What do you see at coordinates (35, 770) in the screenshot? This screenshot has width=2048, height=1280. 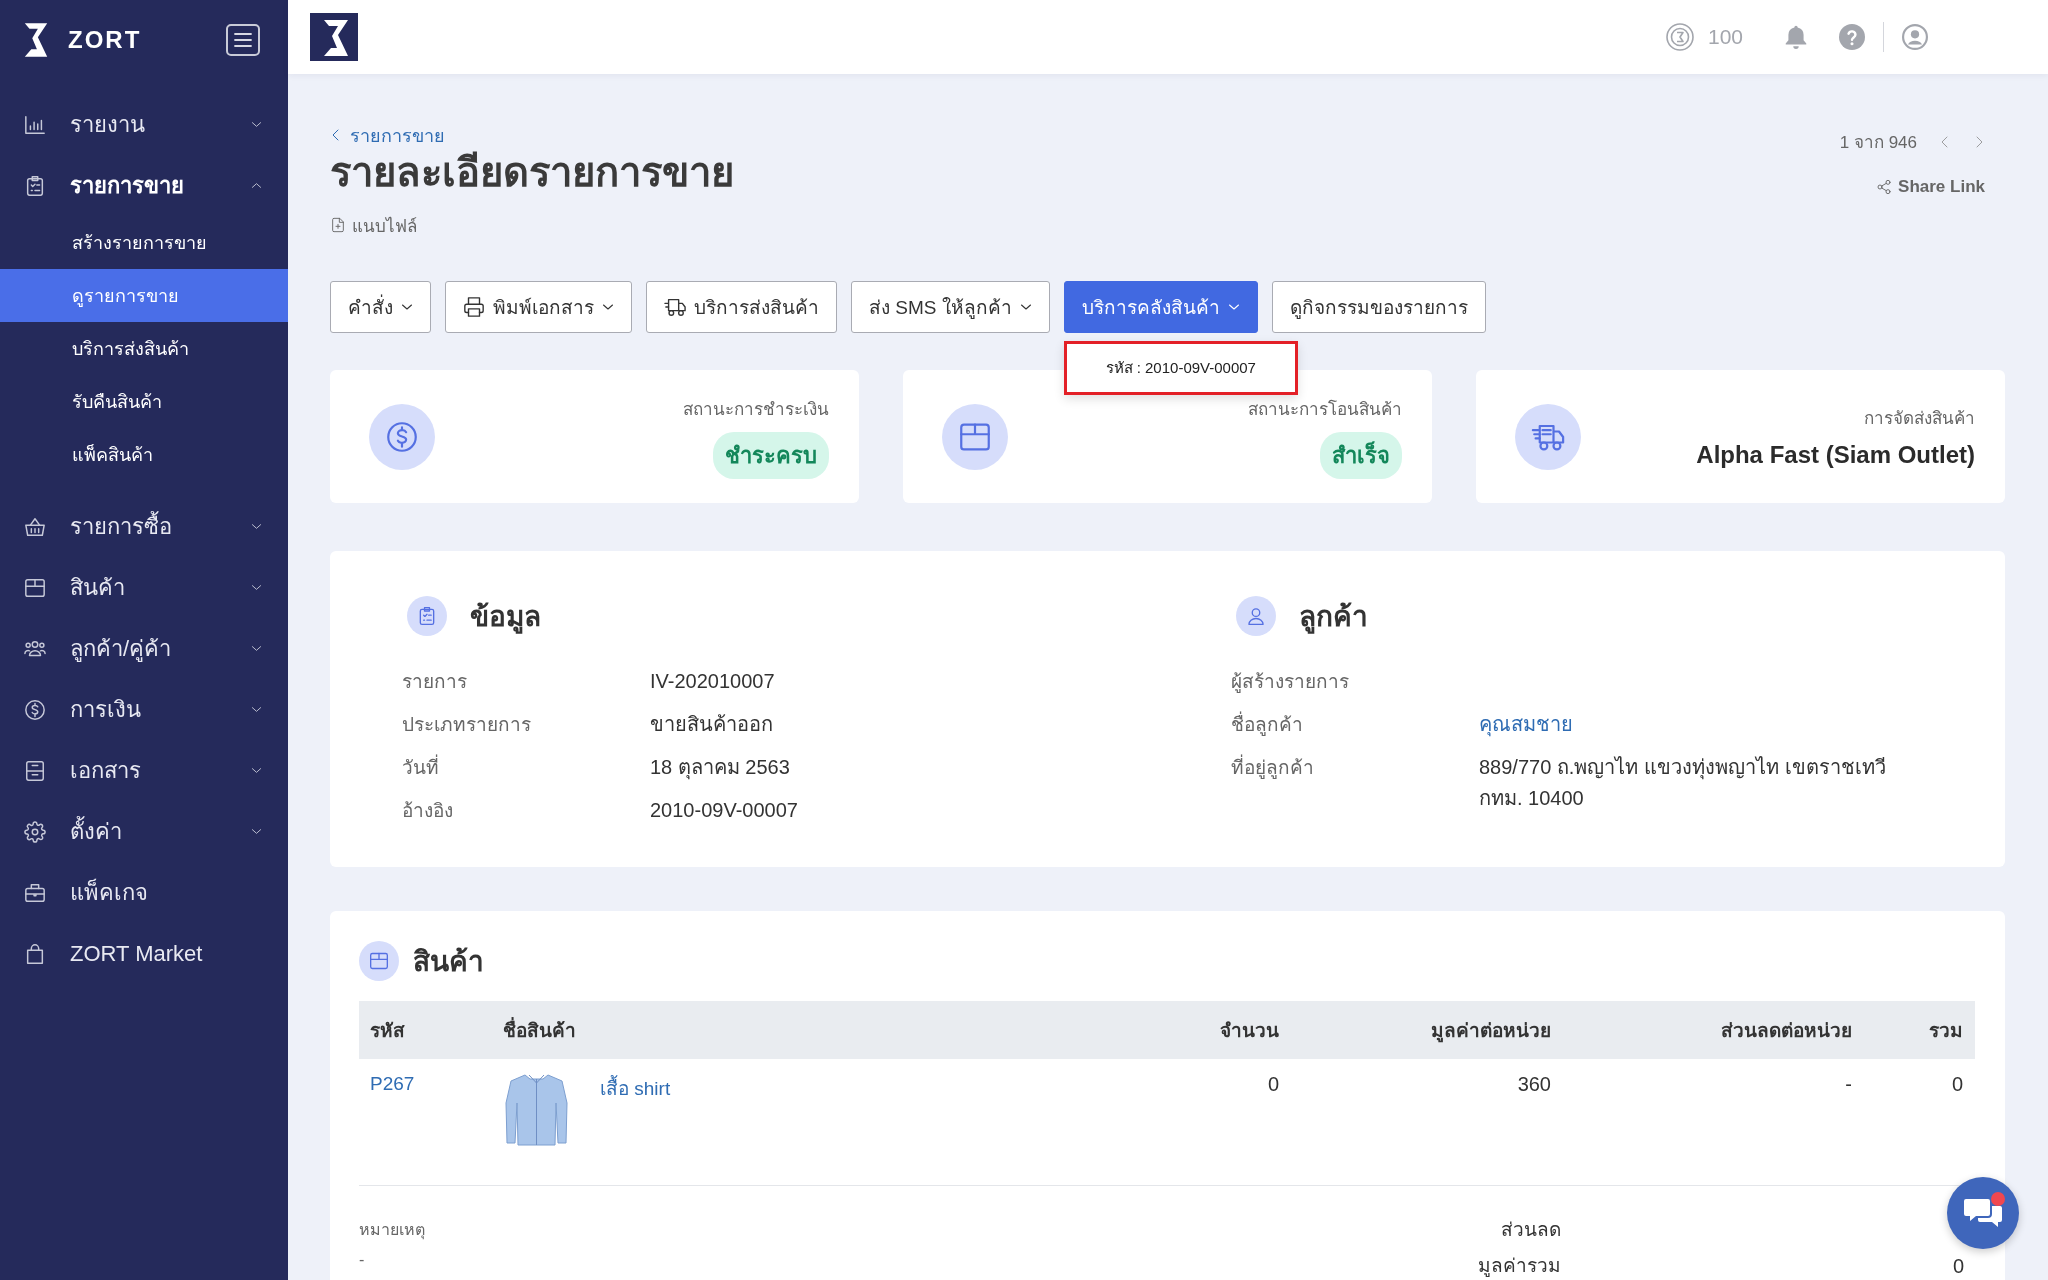 I see `cabinet-icon` at bounding box center [35, 770].